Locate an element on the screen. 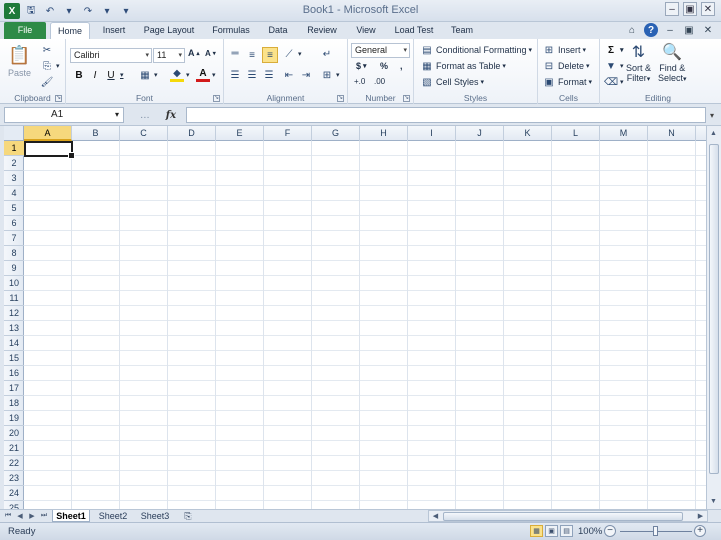  column-header-l: L is located at coordinates (576, 133).